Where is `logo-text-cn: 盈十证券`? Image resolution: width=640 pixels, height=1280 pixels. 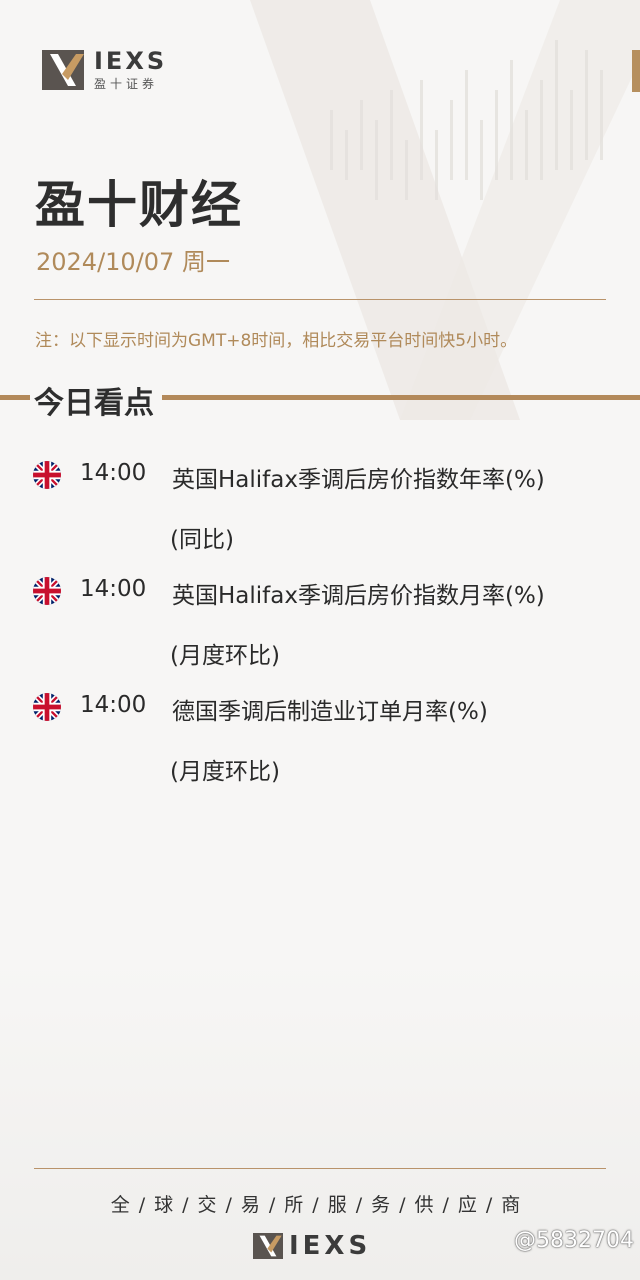
logo-text-cn: 盈十证券 is located at coordinates (126, 83).